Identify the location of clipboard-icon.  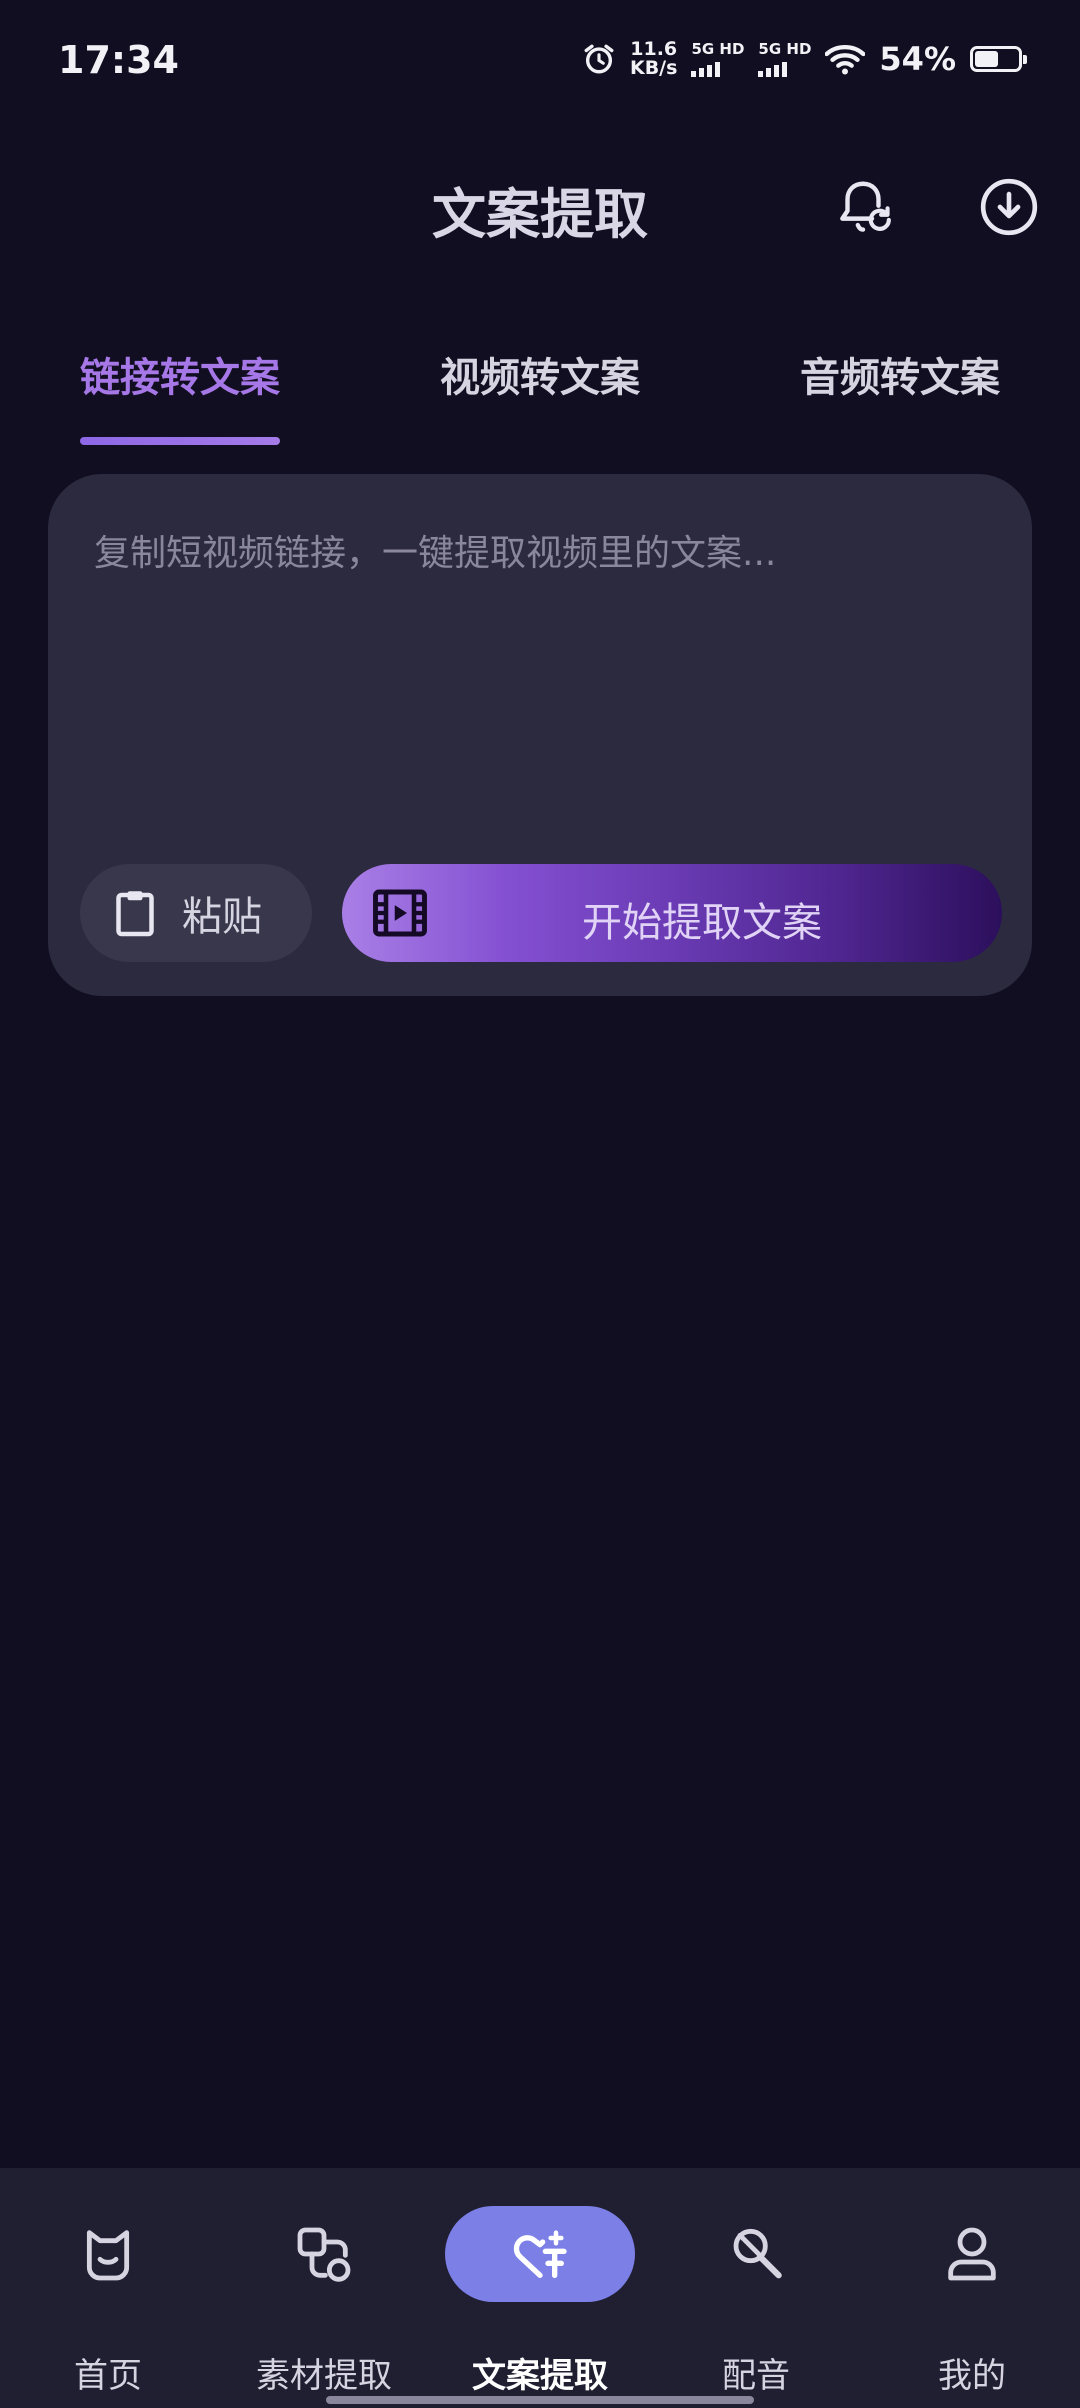
(135, 914).